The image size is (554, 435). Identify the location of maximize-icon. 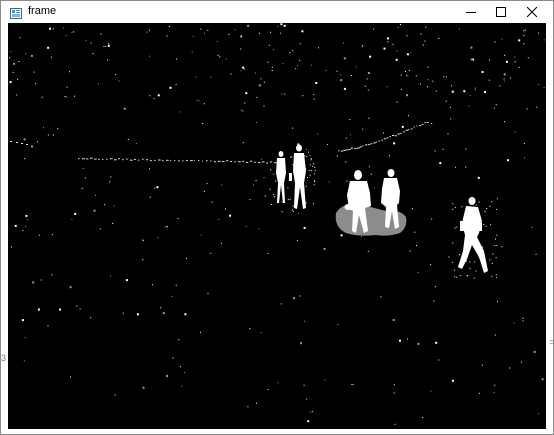
(501, 12).